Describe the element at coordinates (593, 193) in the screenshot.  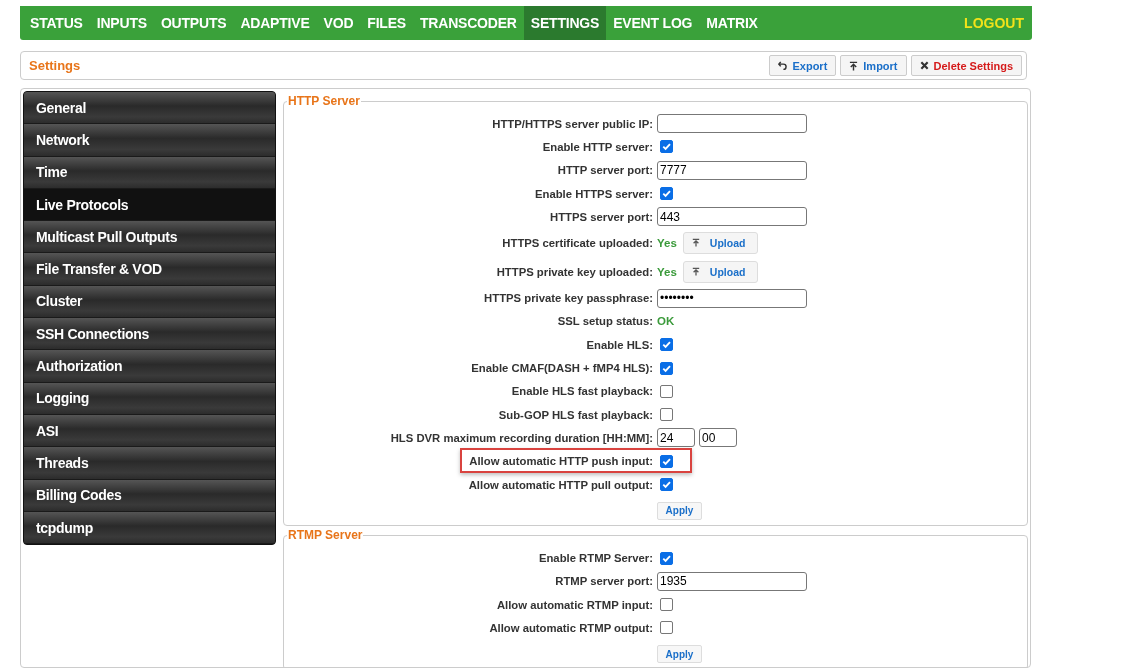
I see `field-label: Enable HTTPS server:` at that location.